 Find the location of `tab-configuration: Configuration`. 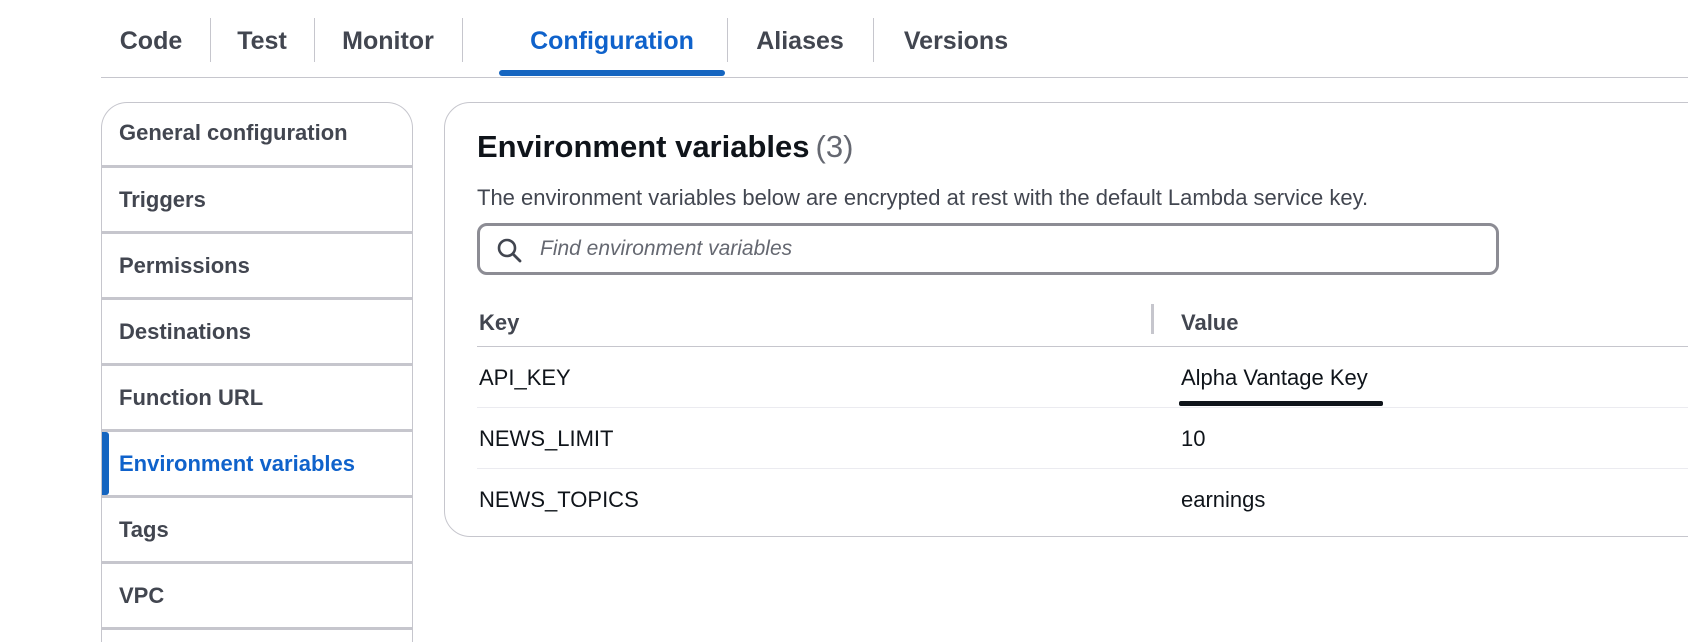

tab-configuration: Configuration is located at coordinates (612, 48).